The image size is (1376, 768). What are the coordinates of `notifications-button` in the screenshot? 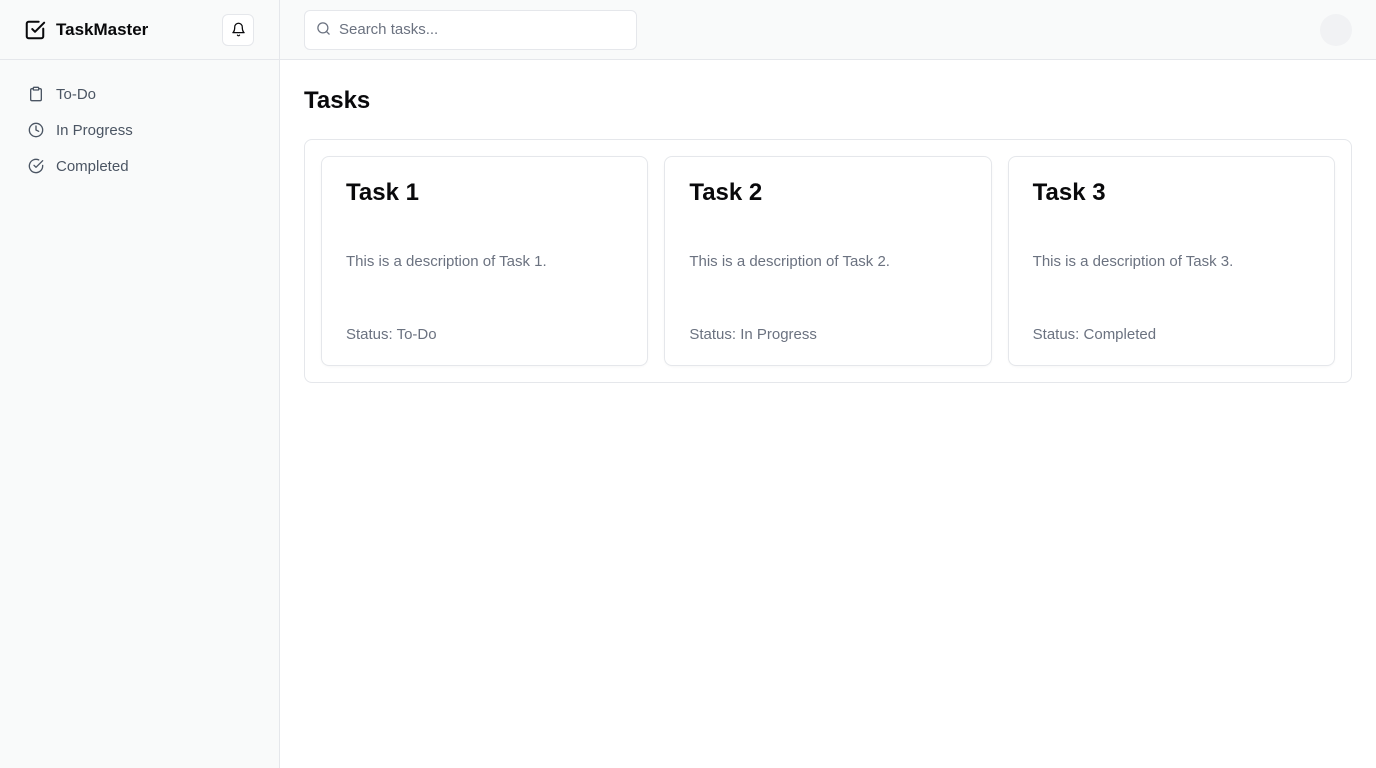 It's located at (238, 29).